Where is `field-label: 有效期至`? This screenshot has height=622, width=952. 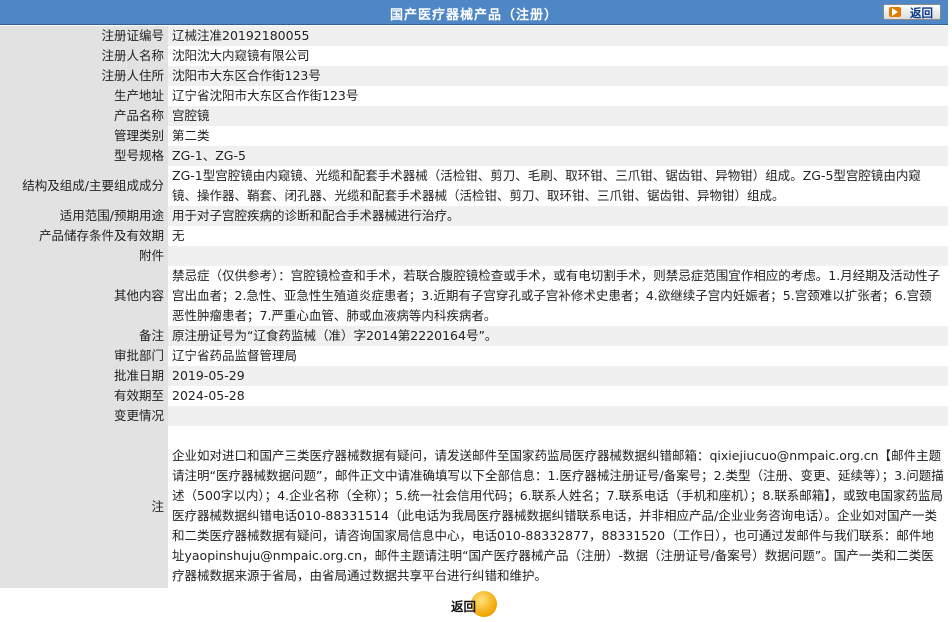 field-label: 有效期至 is located at coordinates (84, 396).